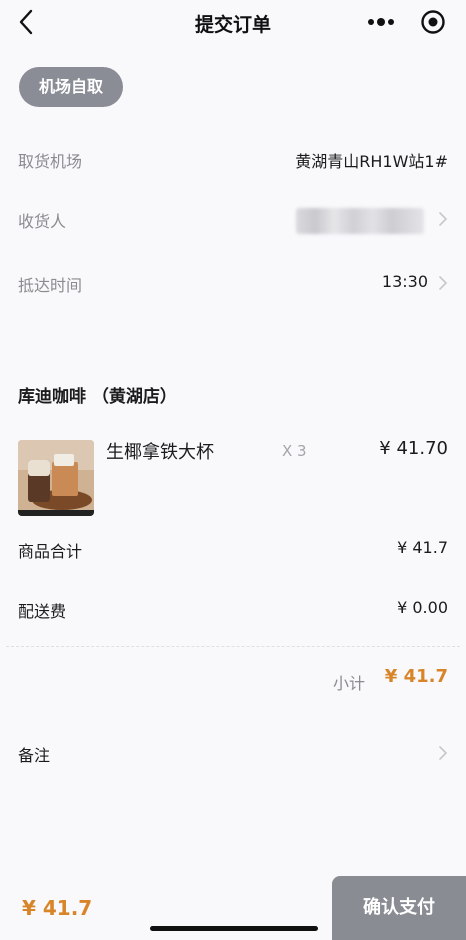 The width and height of the screenshot is (466, 940). I want to click on nav-bar: 提交订单, so click(233, 22).